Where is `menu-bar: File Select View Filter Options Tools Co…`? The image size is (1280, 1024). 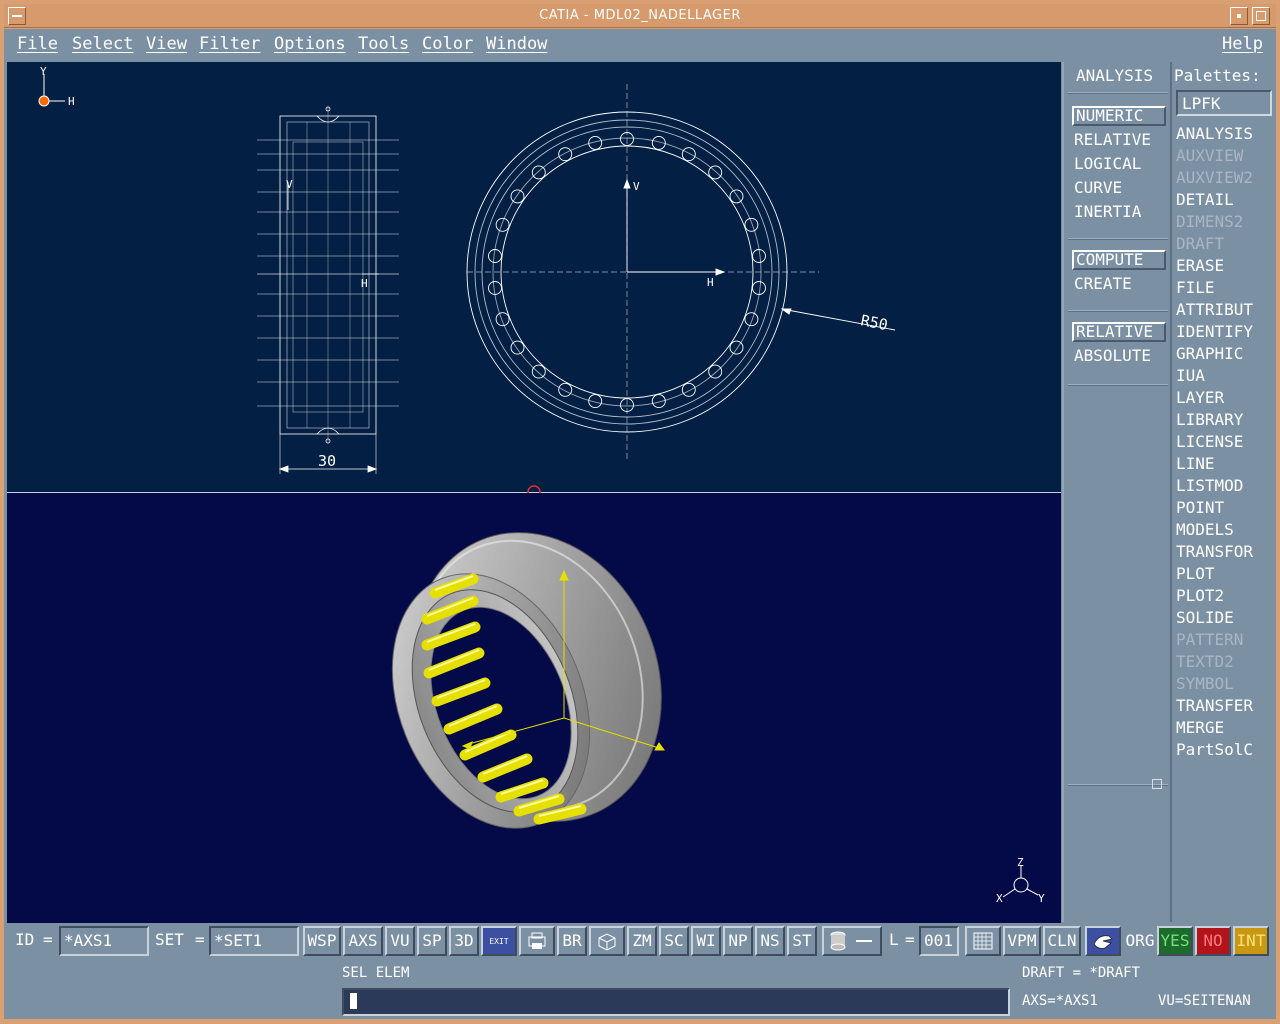
menu-bar: File Select View Filter Options Tools Co… is located at coordinates (640, 45).